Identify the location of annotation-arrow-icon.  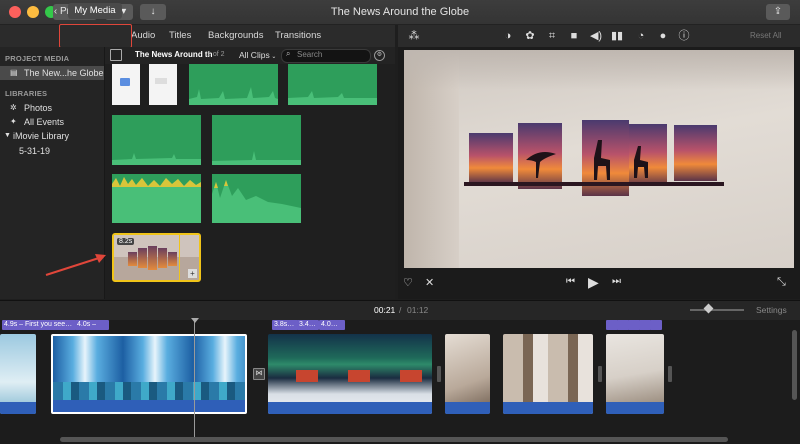
(75, 265).